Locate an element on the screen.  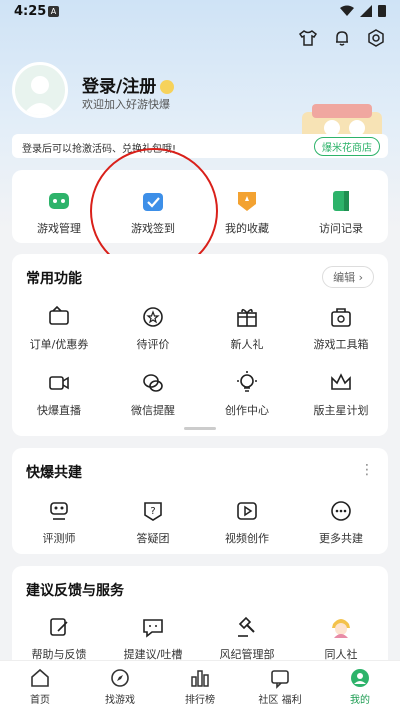
ranking-icon is located at coordinates (200, 678).